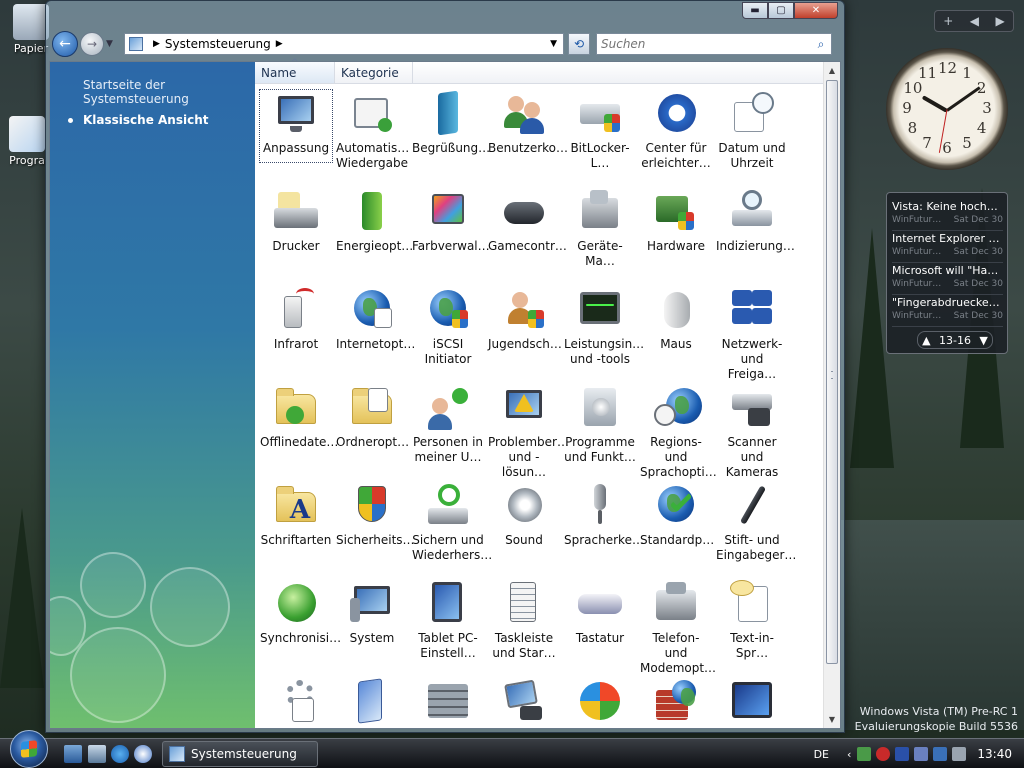 This screenshot has height=768, width=1024. What do you see at coordinates (706, 44) in the screenshot?
I see `search-input` at bounding box center [706, 44].